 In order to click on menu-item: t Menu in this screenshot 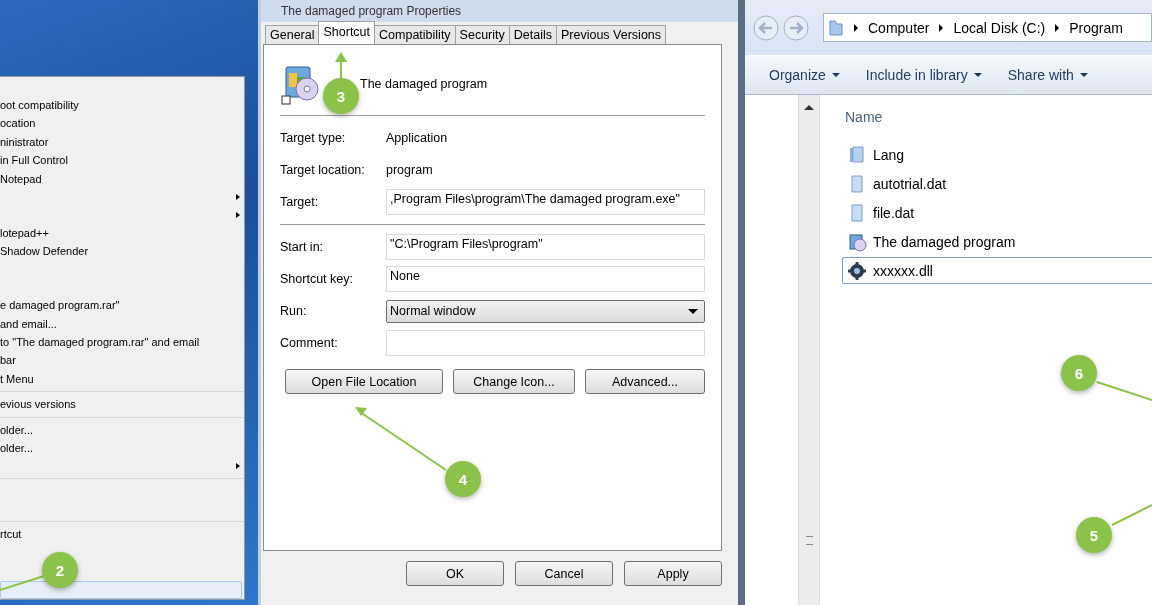, I will do `click(122, 379)`.